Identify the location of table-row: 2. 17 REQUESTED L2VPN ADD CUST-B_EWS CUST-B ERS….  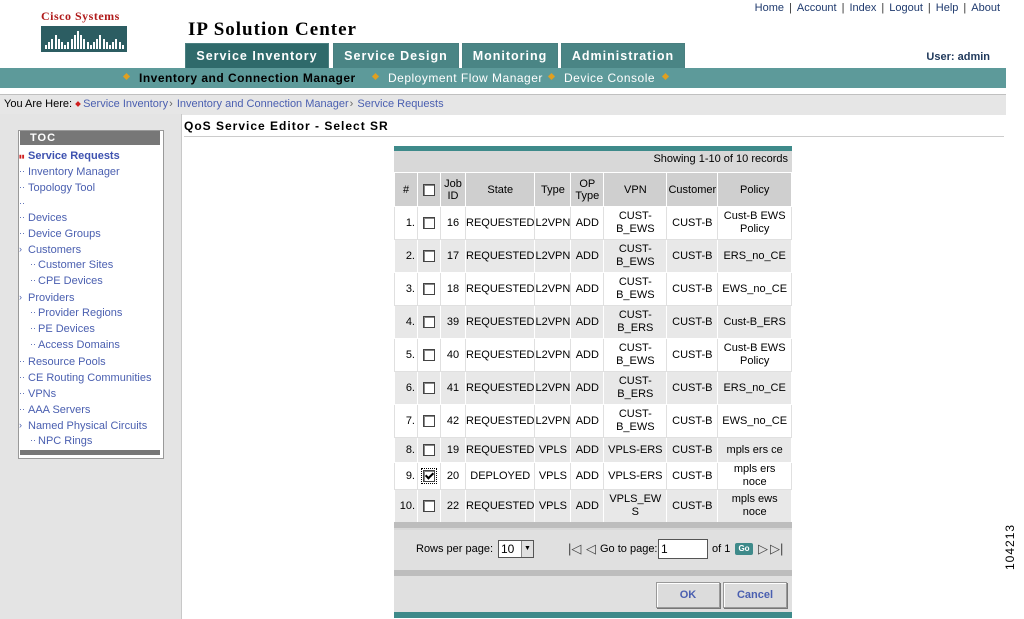
(593, 256).